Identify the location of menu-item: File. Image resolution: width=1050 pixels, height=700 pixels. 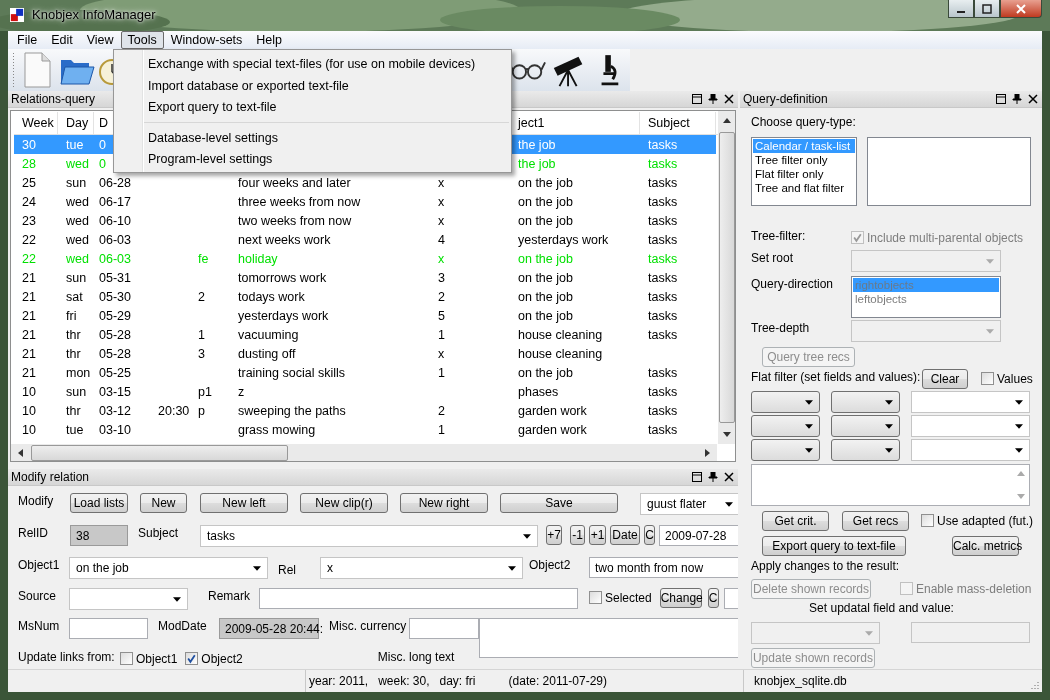
(27, 40).